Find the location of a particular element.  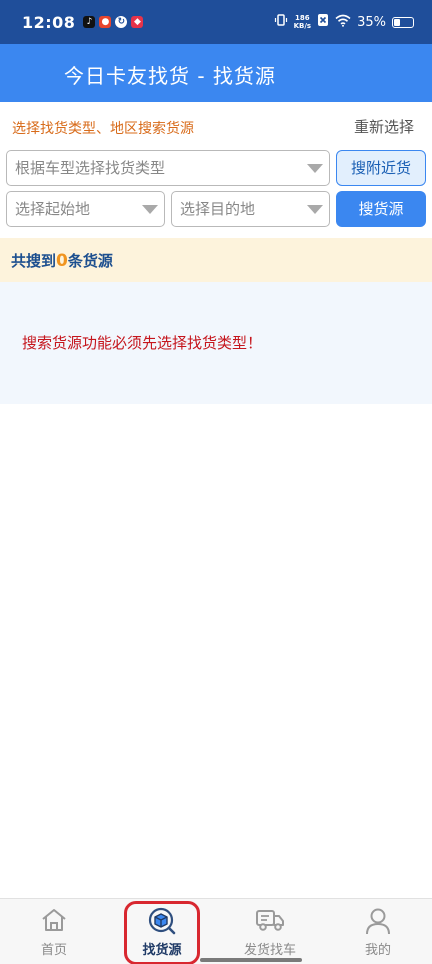

search-nearby-button: 搜附近货 is located at coordinates (381, 168).